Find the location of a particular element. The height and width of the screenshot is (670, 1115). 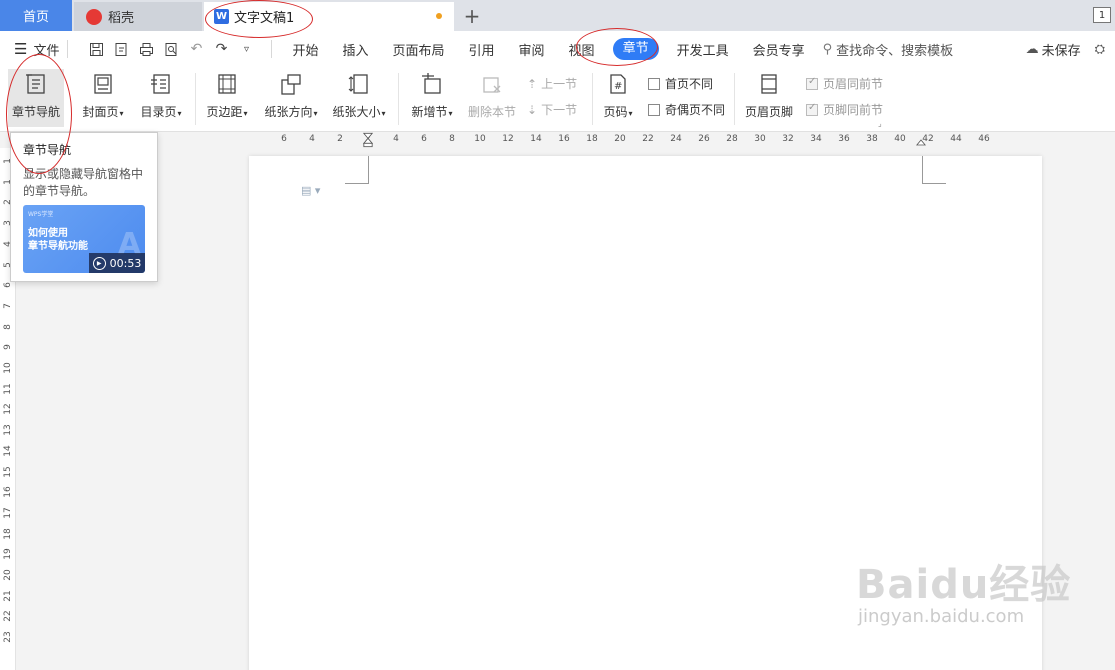

page-number-button: # 页码▾ is located at coordinates (618, 98).